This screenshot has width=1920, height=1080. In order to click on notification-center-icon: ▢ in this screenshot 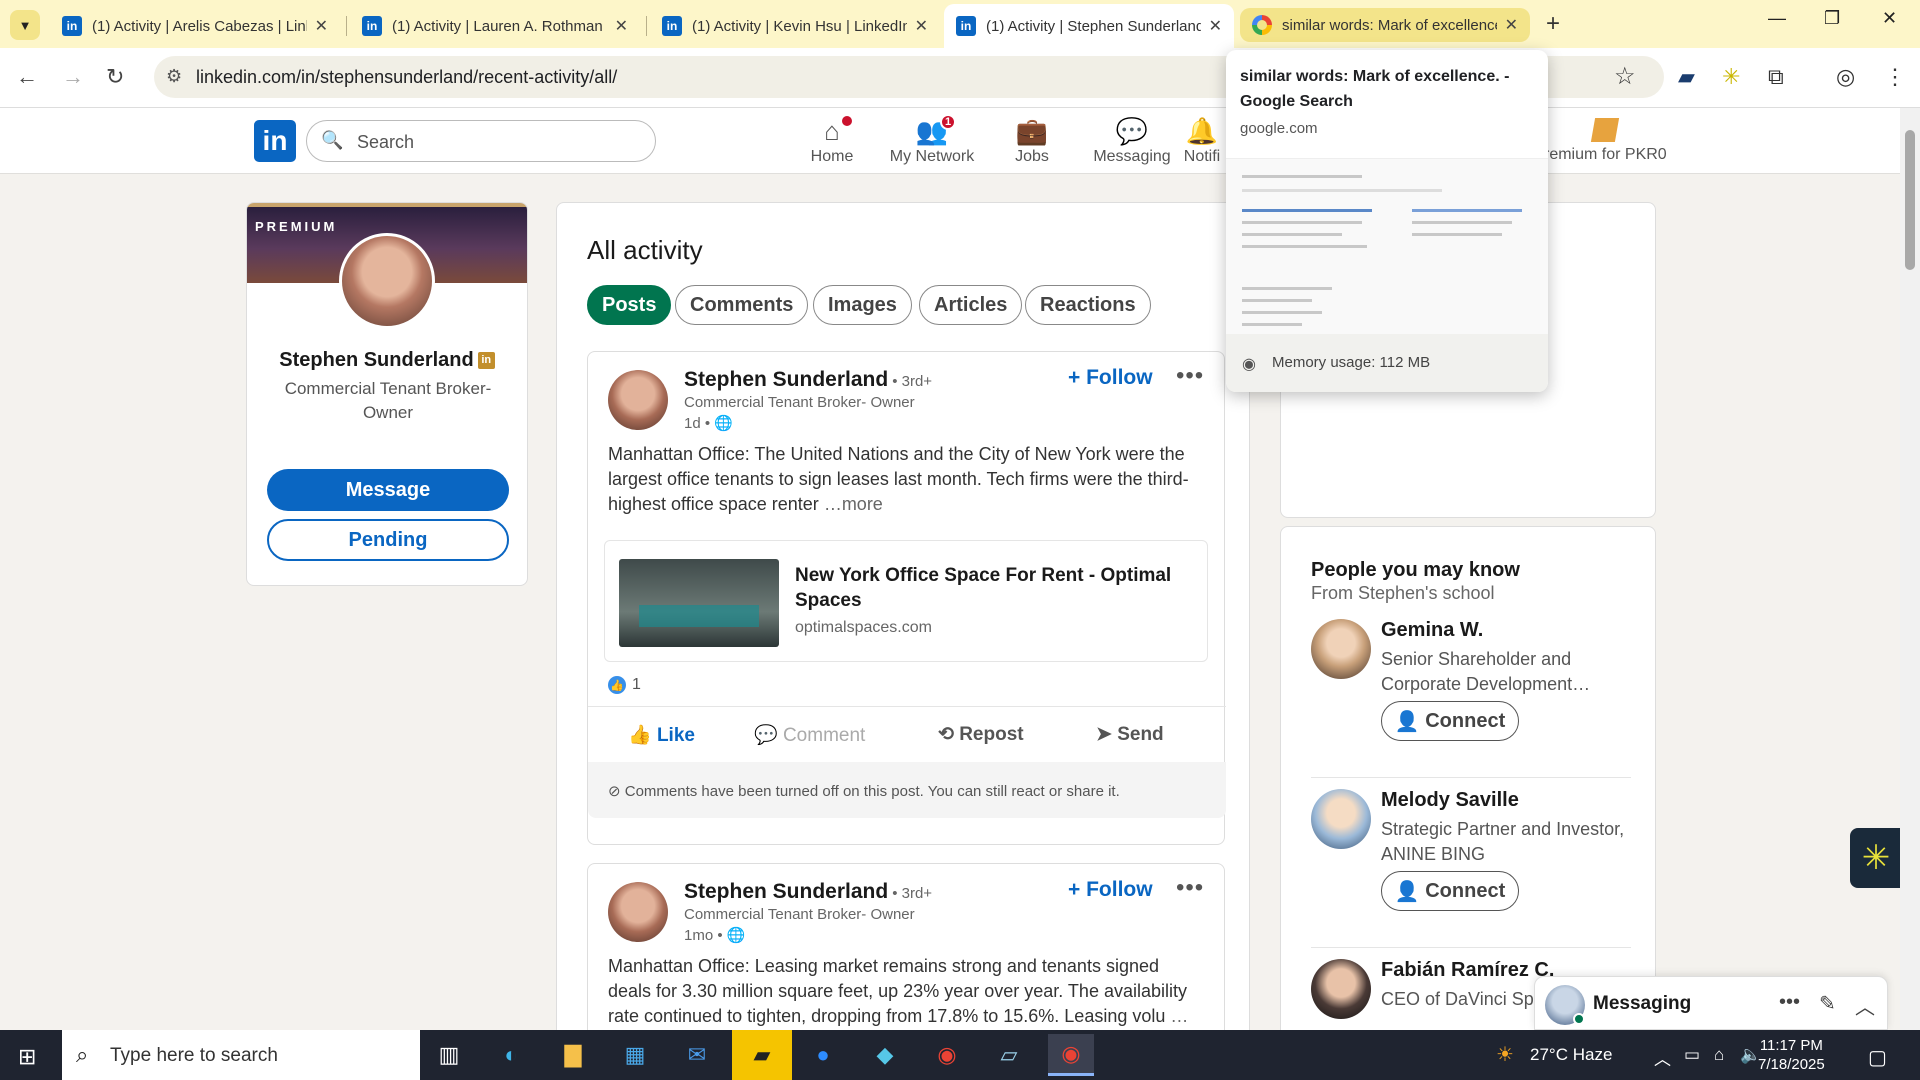, I will do `click(1877, 1057)`.